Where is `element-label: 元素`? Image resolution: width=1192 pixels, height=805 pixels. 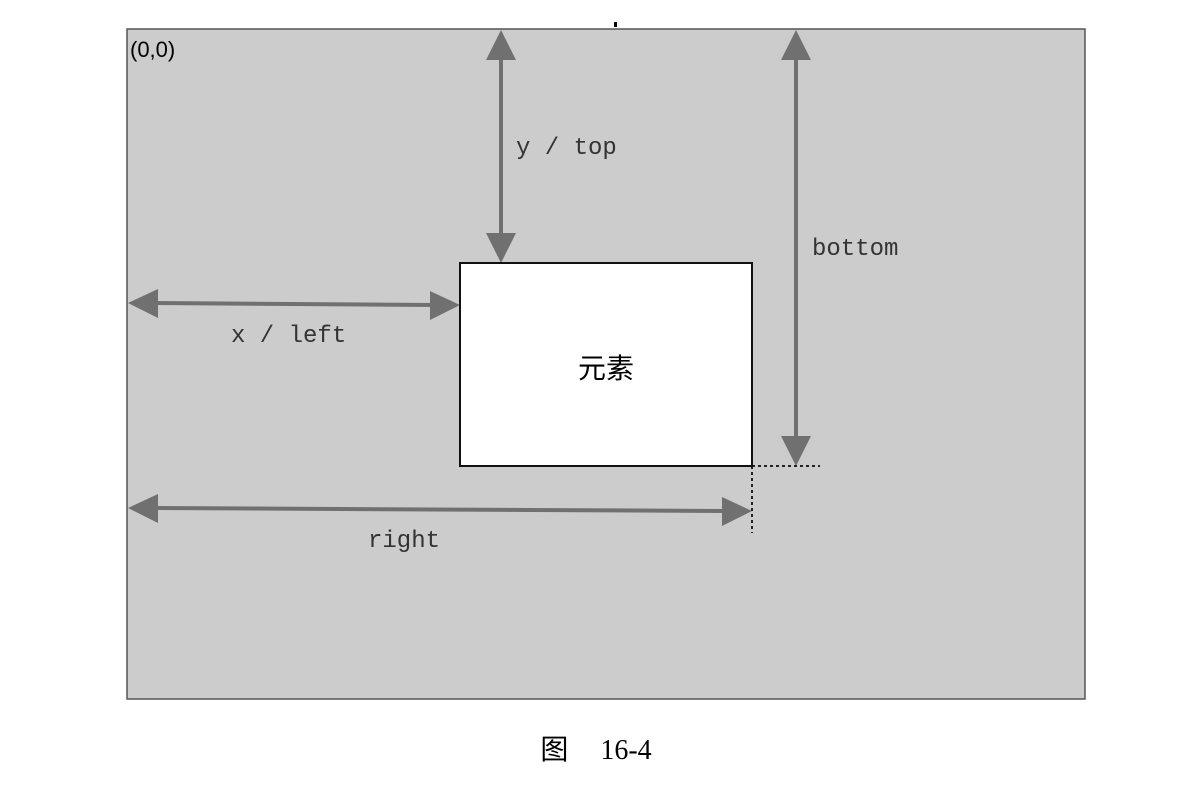
element-label: 元素 is located at coordinates (606, 368).